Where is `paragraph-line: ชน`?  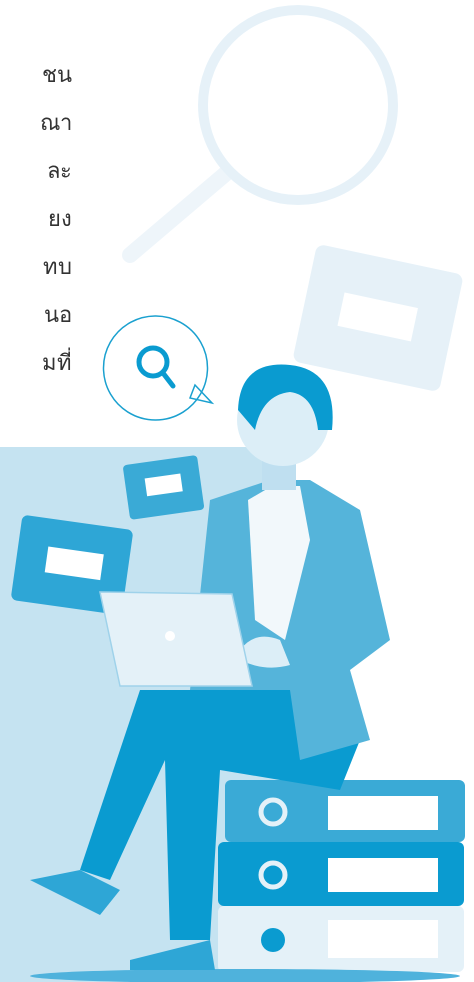 paragraph-line: ชน is located at coordinates (56, 76).